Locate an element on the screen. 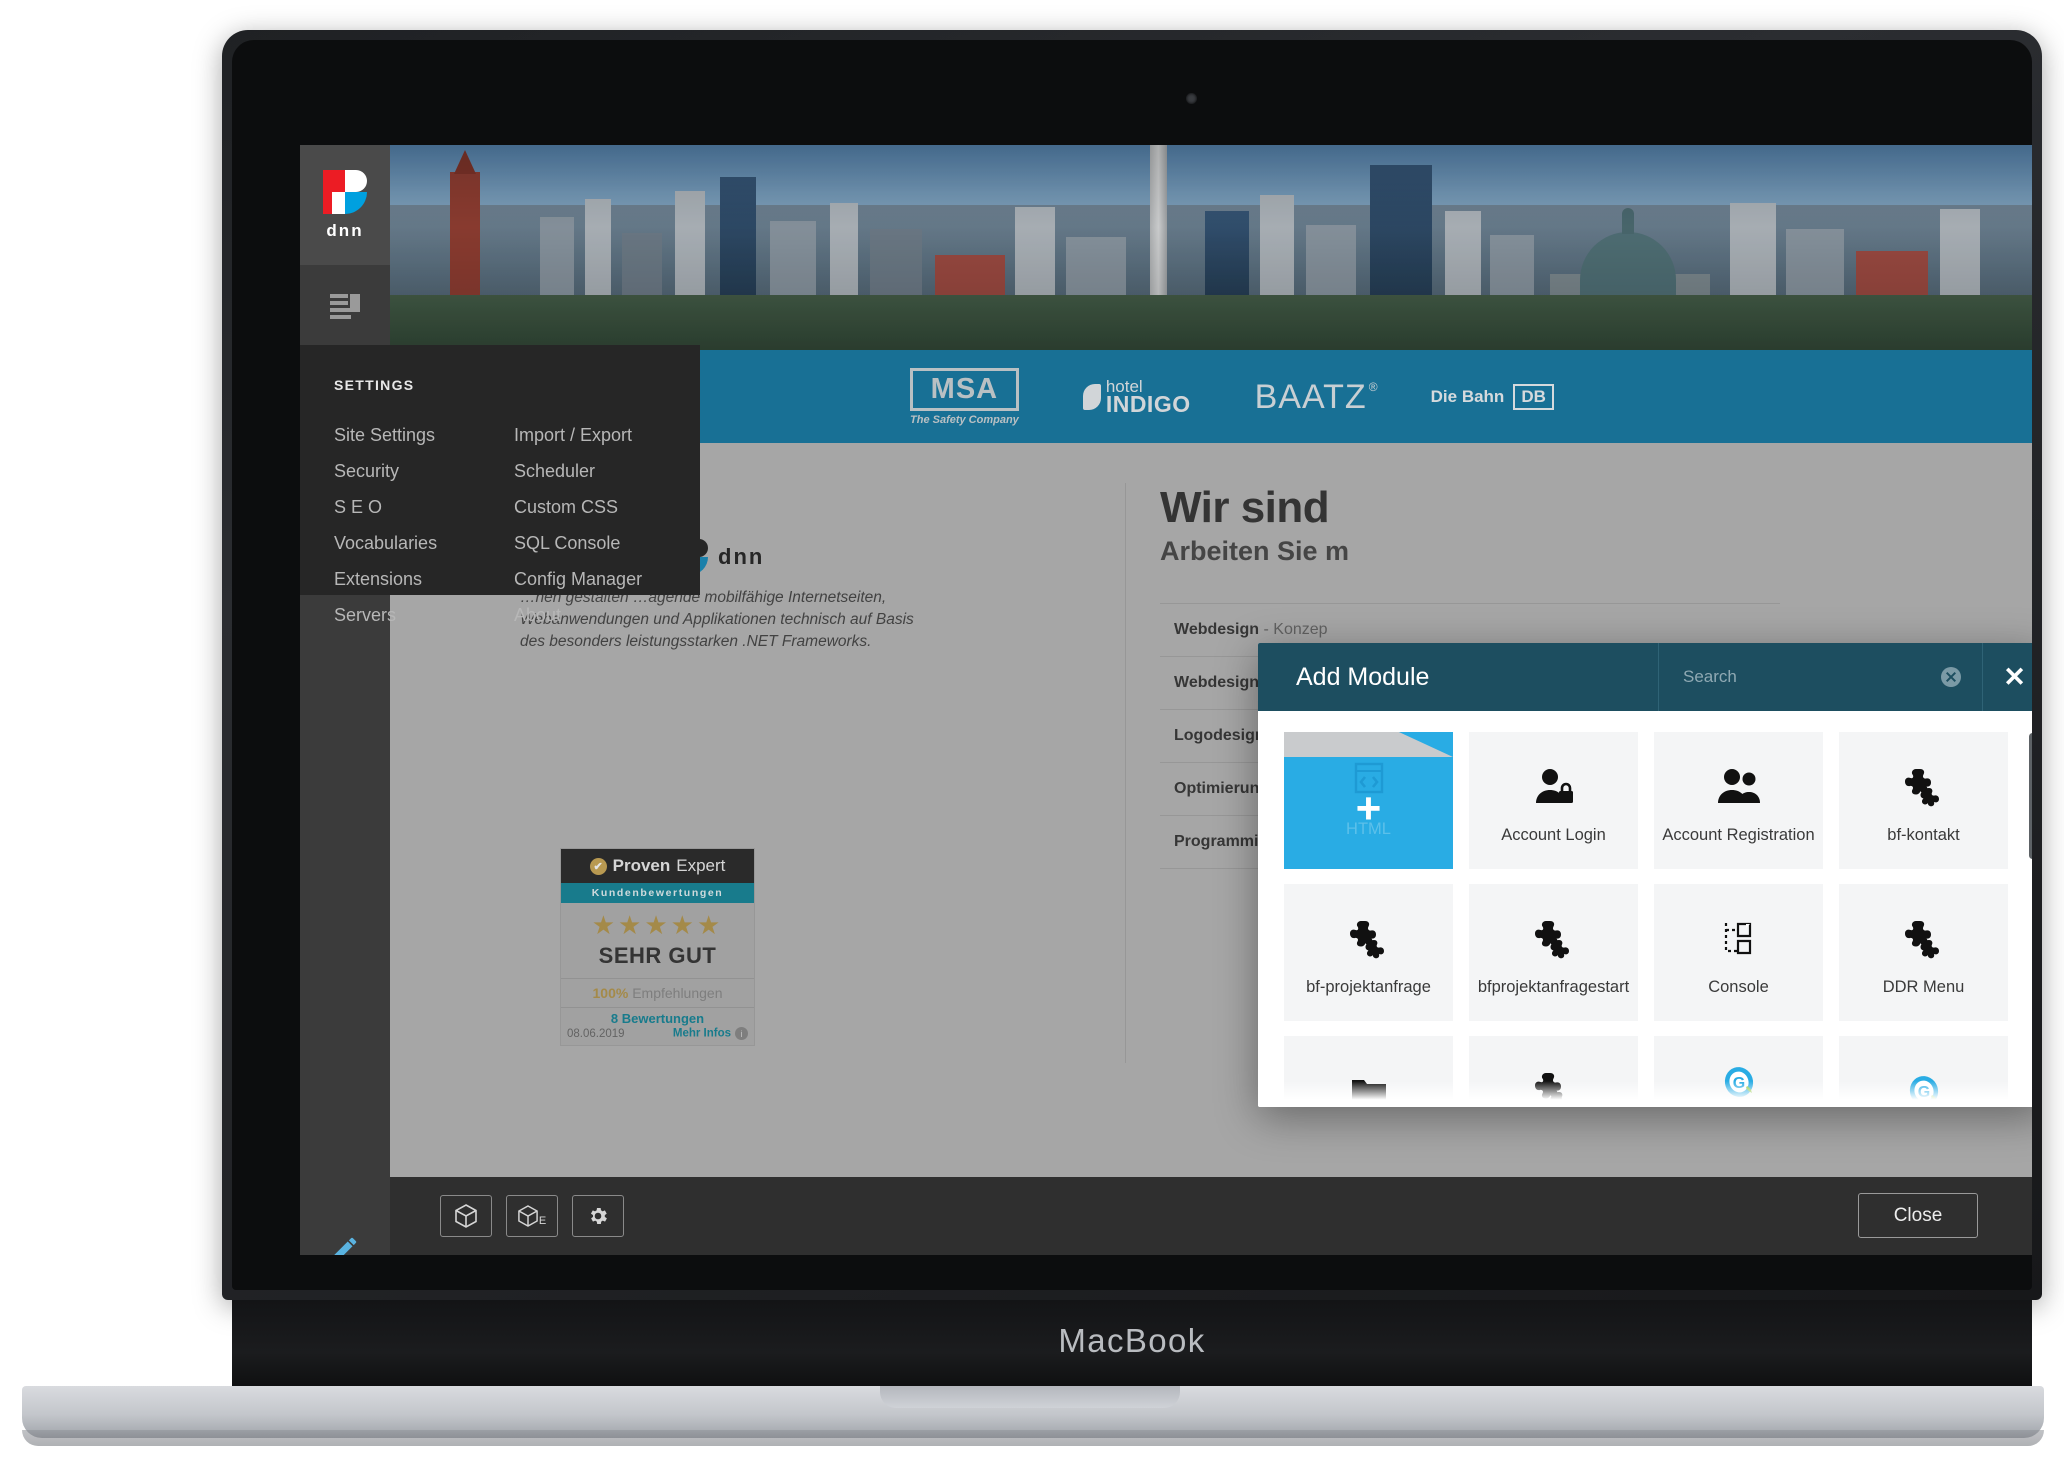 This screenshot has width=2064, height=1463. tile-label: Console is located at coordinates (1738, 987).